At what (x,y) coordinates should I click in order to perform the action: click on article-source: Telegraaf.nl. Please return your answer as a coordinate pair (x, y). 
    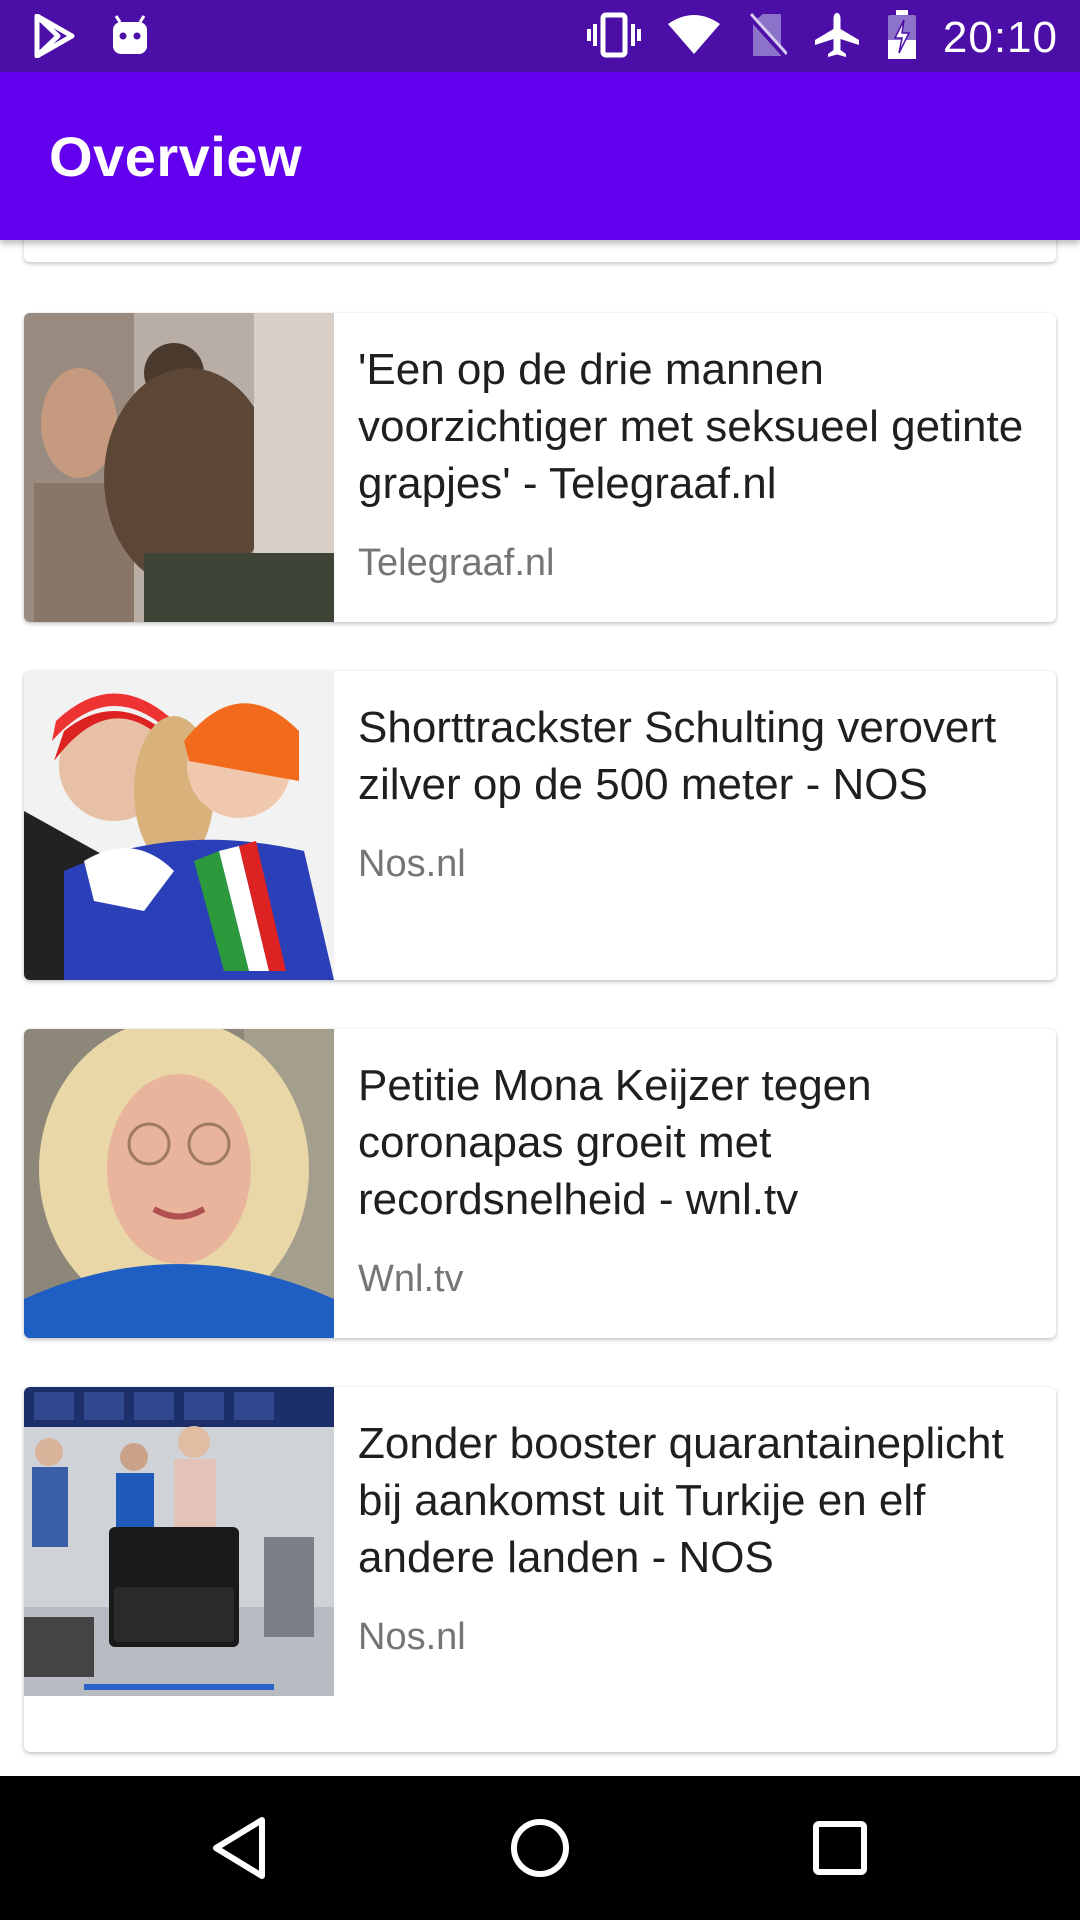
    Looking at the image, I should click on (456, 563).